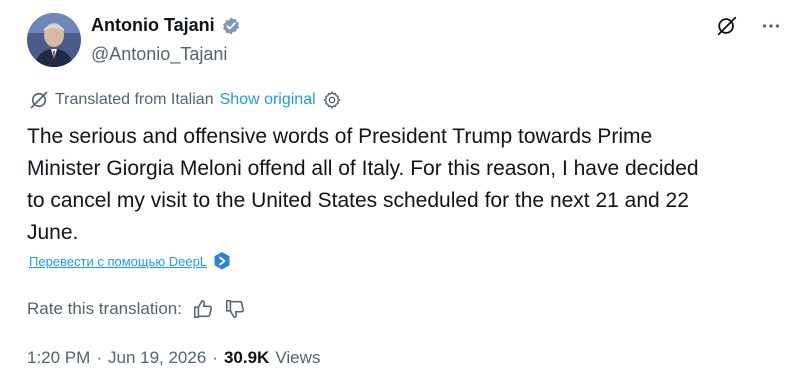 Image resolution: width=804 pixels, height=392 pixels. I want to click on tweet-time: 1:20 PM, so click(58, 358).